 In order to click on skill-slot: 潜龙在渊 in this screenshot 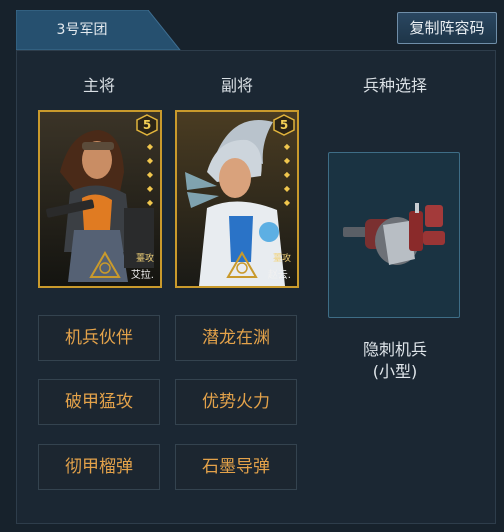, I will do `click(236, 338)`.